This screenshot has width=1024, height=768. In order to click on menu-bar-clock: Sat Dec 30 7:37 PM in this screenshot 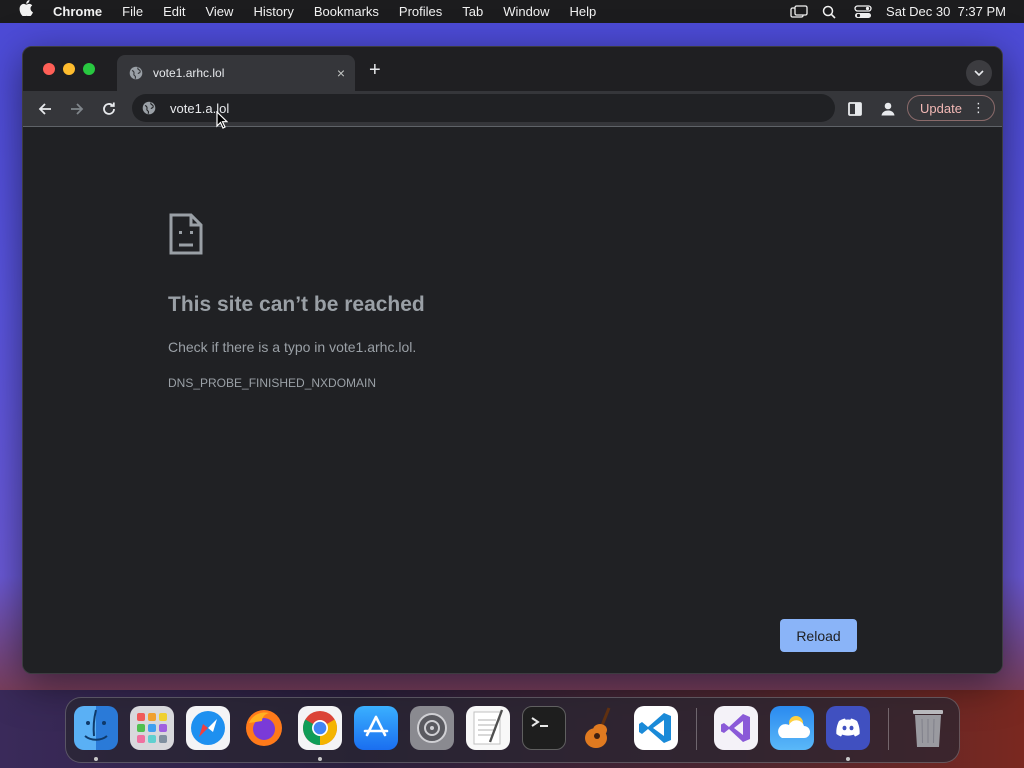, I will do `click(946, 11)`.